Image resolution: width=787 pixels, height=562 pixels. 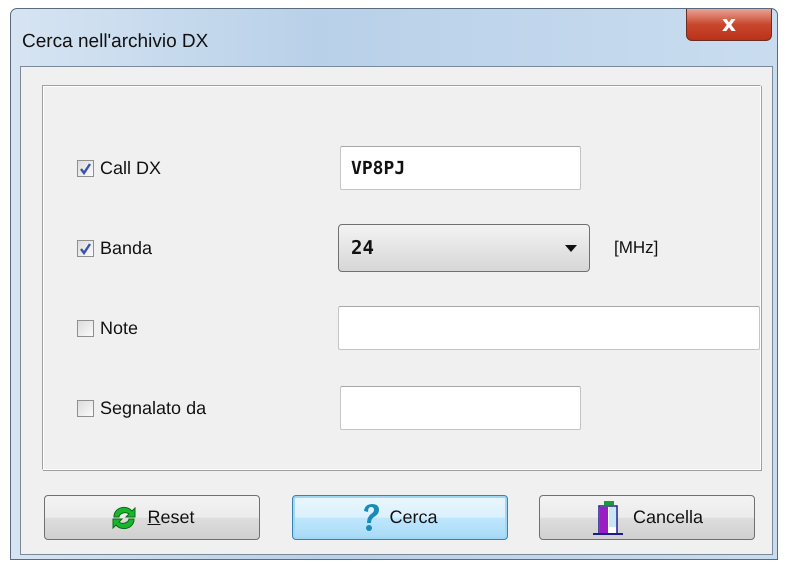 I want to click on unit-label: [MHz], so click(x=636, y=248).